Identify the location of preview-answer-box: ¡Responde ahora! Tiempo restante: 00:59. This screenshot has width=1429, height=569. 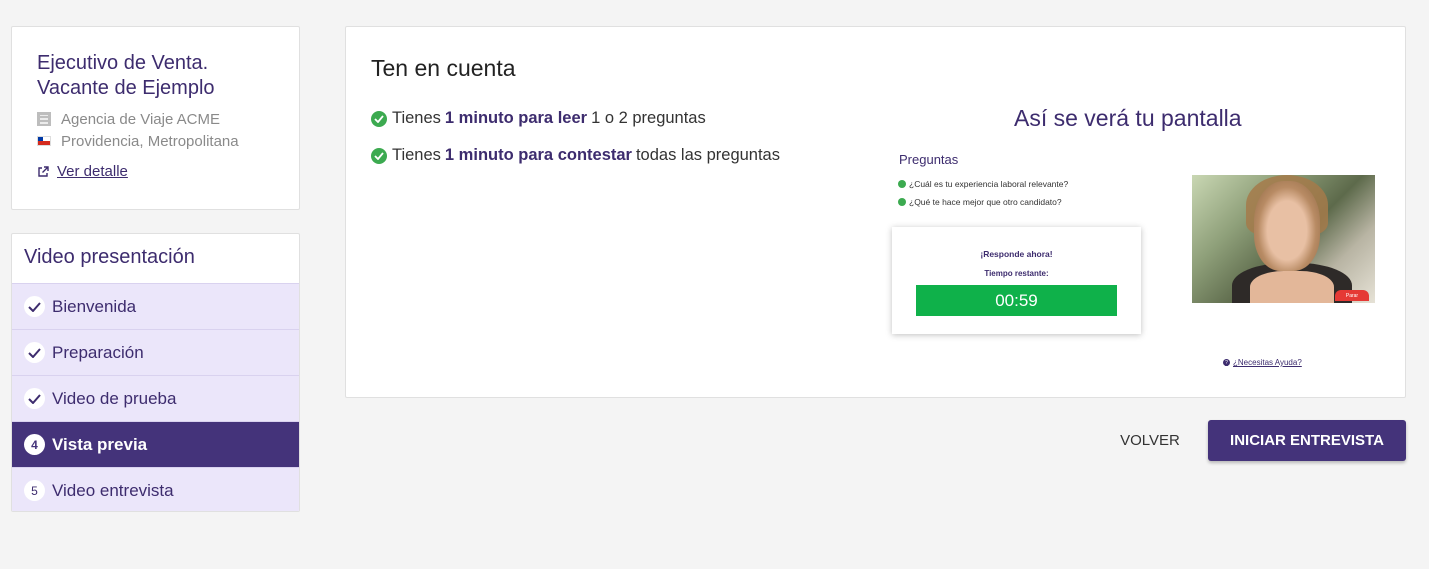
(1016, 280).